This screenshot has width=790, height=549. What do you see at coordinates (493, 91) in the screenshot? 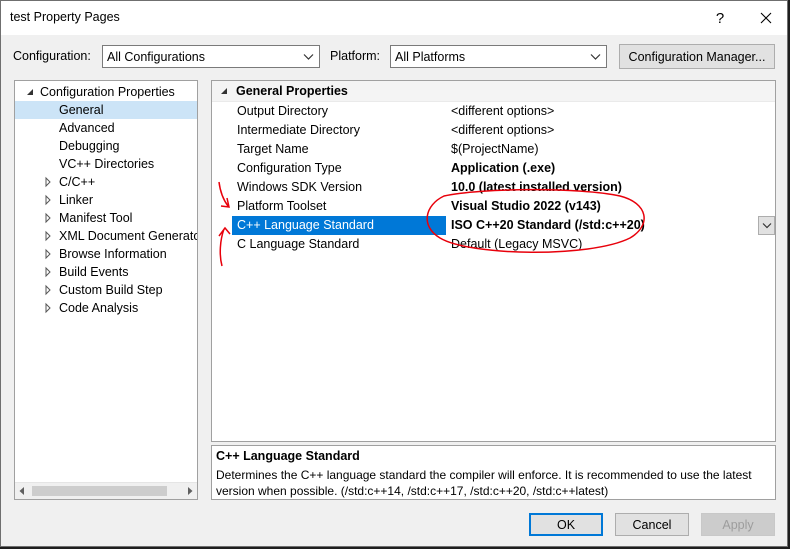
I see `section-header: General Properties` at bounding box center [493, 91].